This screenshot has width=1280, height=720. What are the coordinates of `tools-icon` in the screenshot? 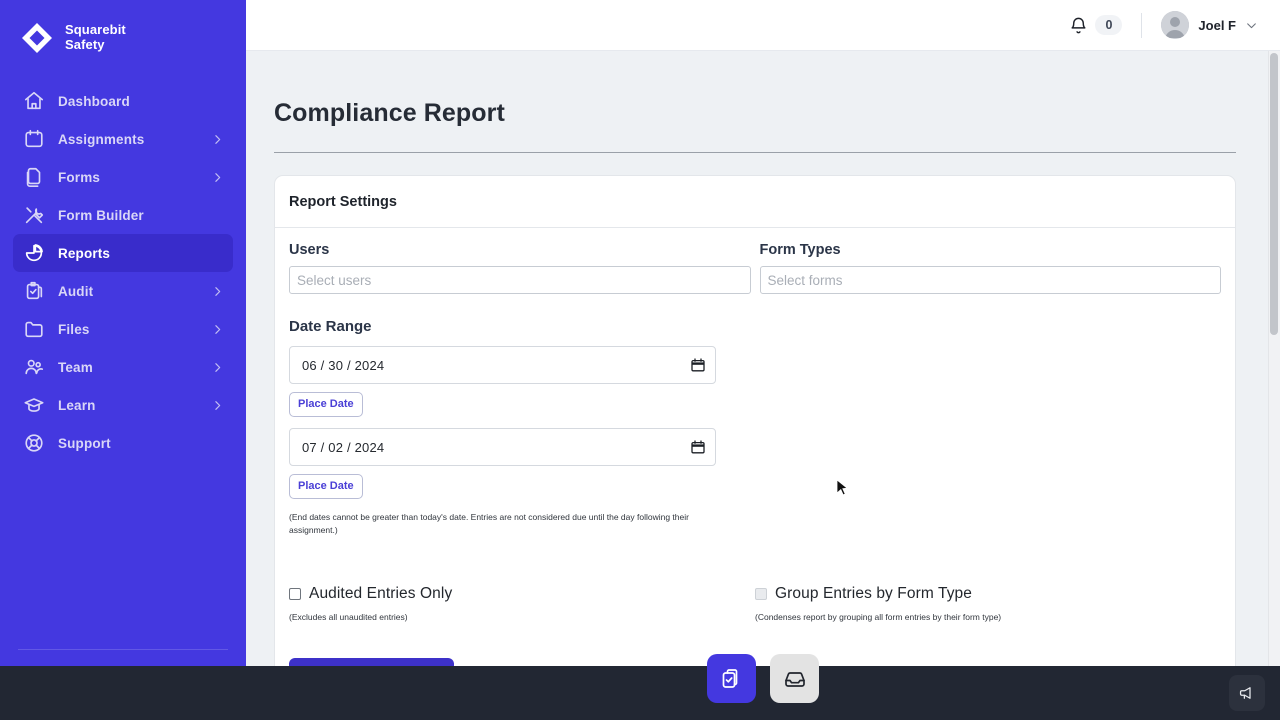 It's located at (34, 215).